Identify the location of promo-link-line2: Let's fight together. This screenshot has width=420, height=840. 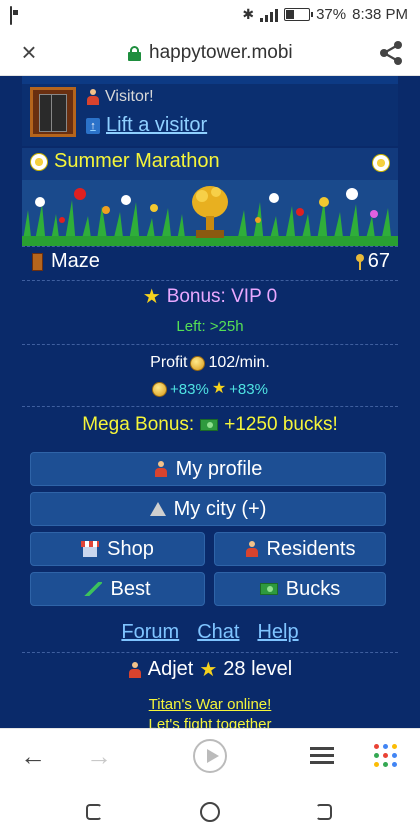
(210, 722).